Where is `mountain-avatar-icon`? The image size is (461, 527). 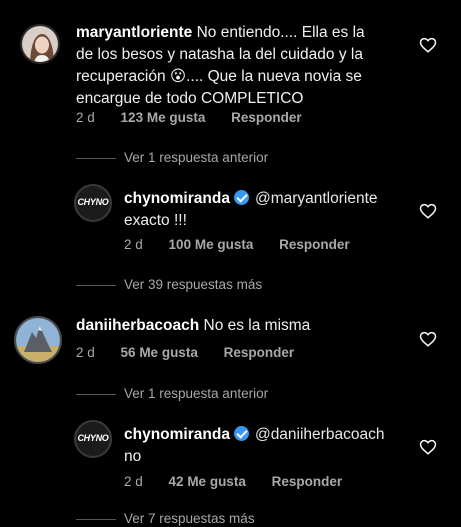
mountain-avatar-icon is located at coordinates (38, 340).